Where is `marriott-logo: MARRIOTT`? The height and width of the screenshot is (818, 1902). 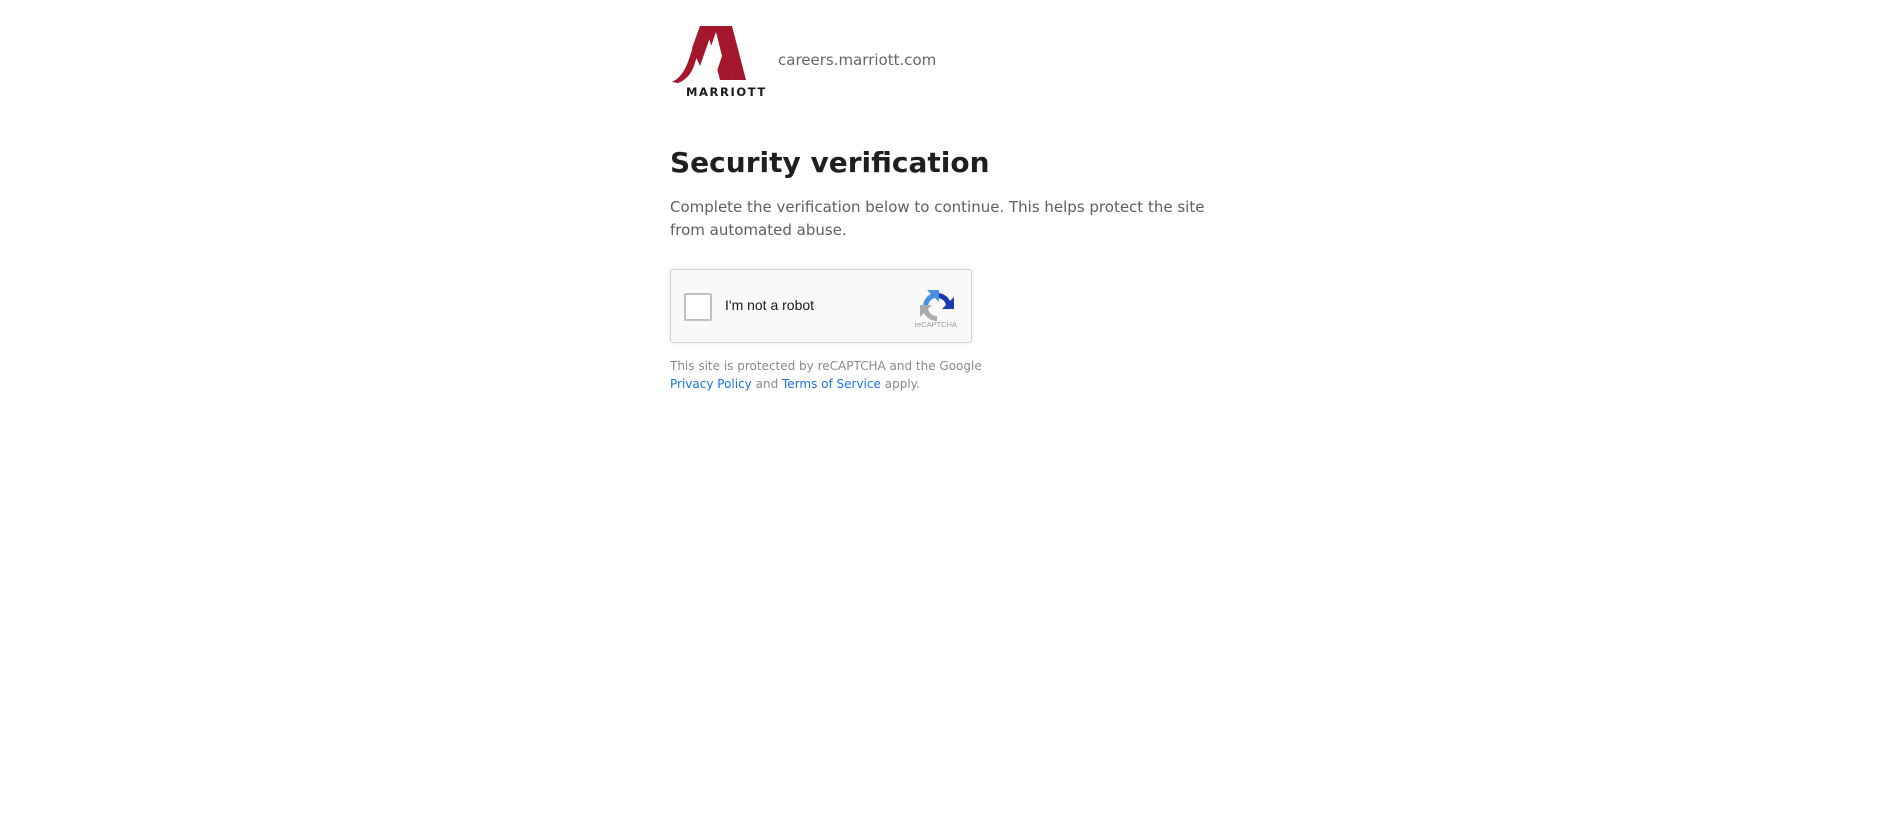
marriott-logo: MARRIOTT is located at coordinates (718, 61).